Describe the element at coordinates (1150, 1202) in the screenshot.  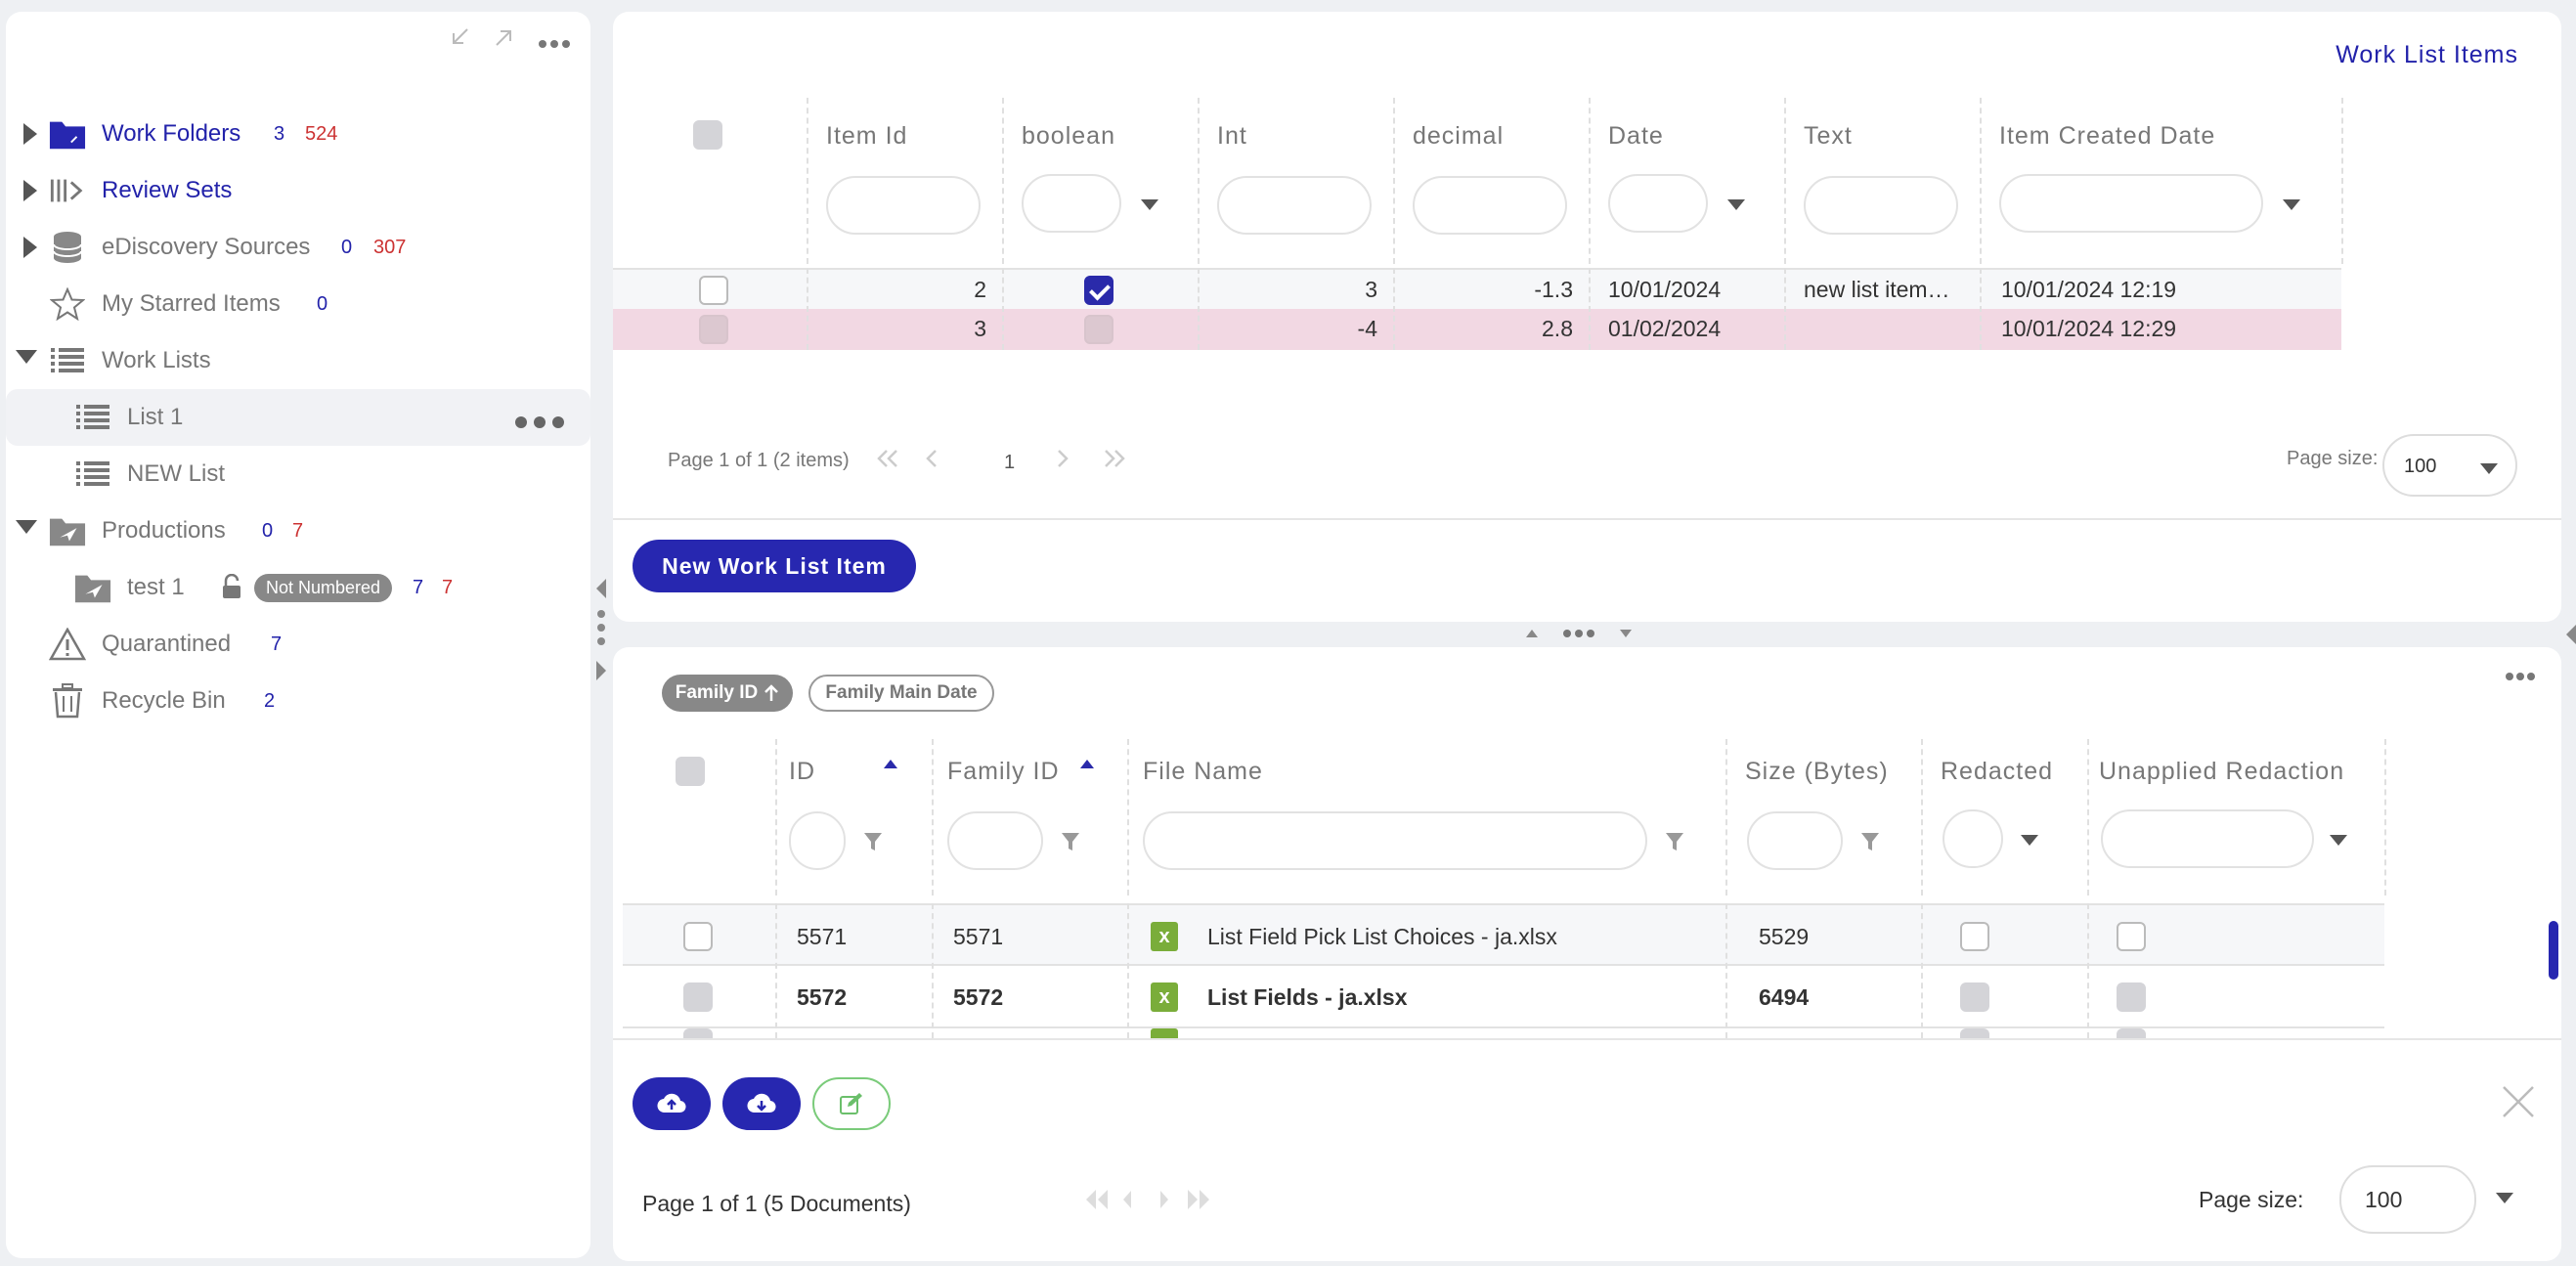
I see `pager-controls` at that location.